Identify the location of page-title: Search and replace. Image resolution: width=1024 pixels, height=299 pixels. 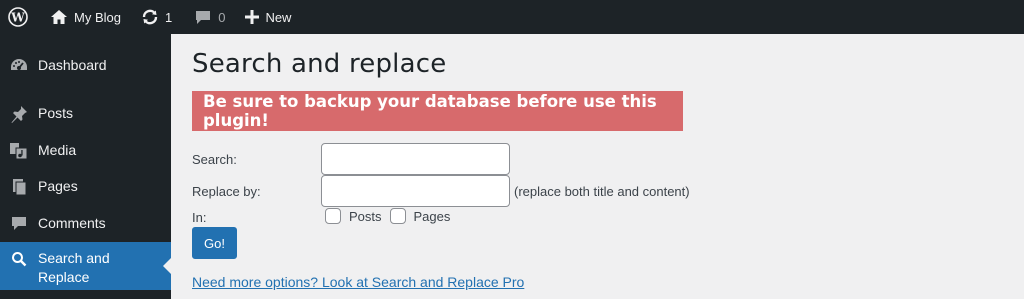
(319, 64).